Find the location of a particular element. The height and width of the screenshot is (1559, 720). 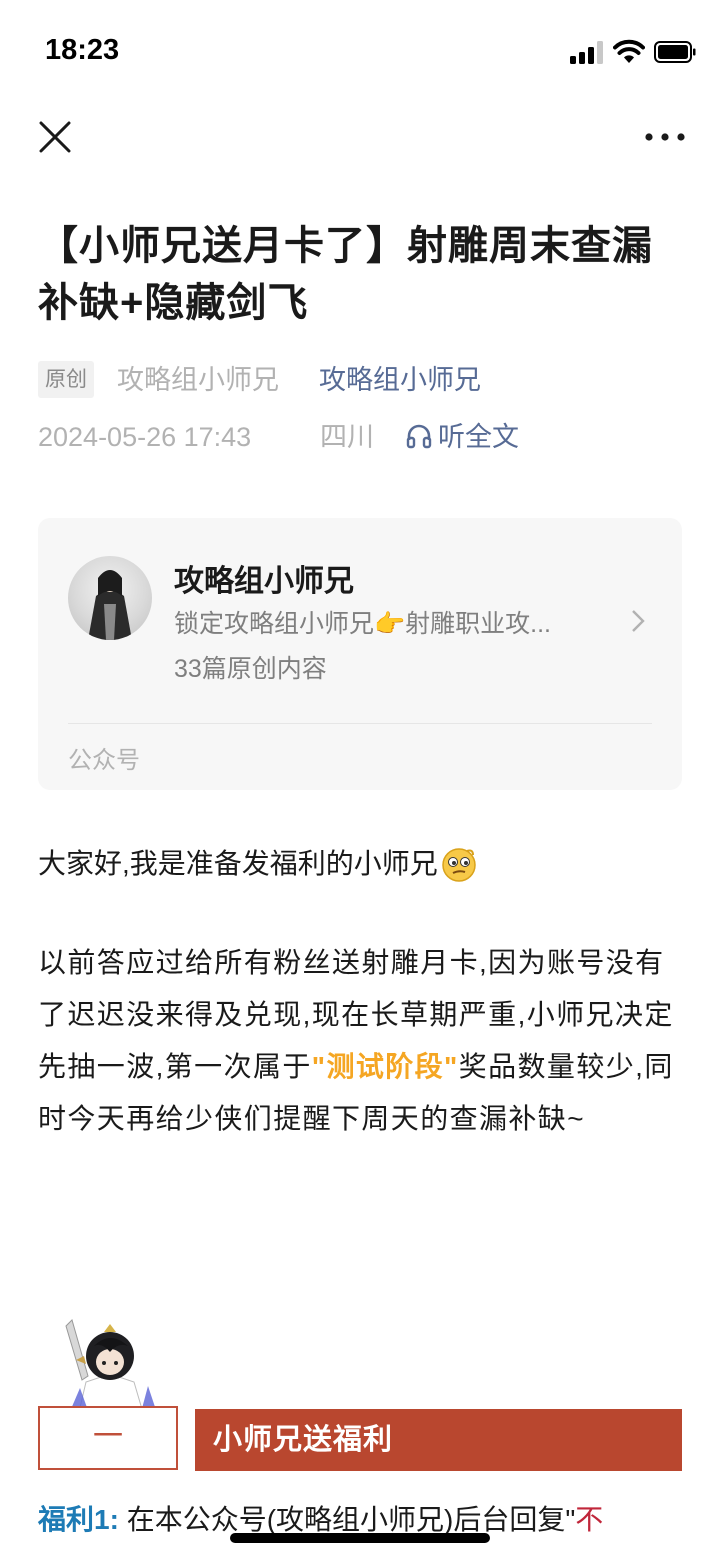

author-name: 攻略组小师兄 is located at coordinates (198, 380).